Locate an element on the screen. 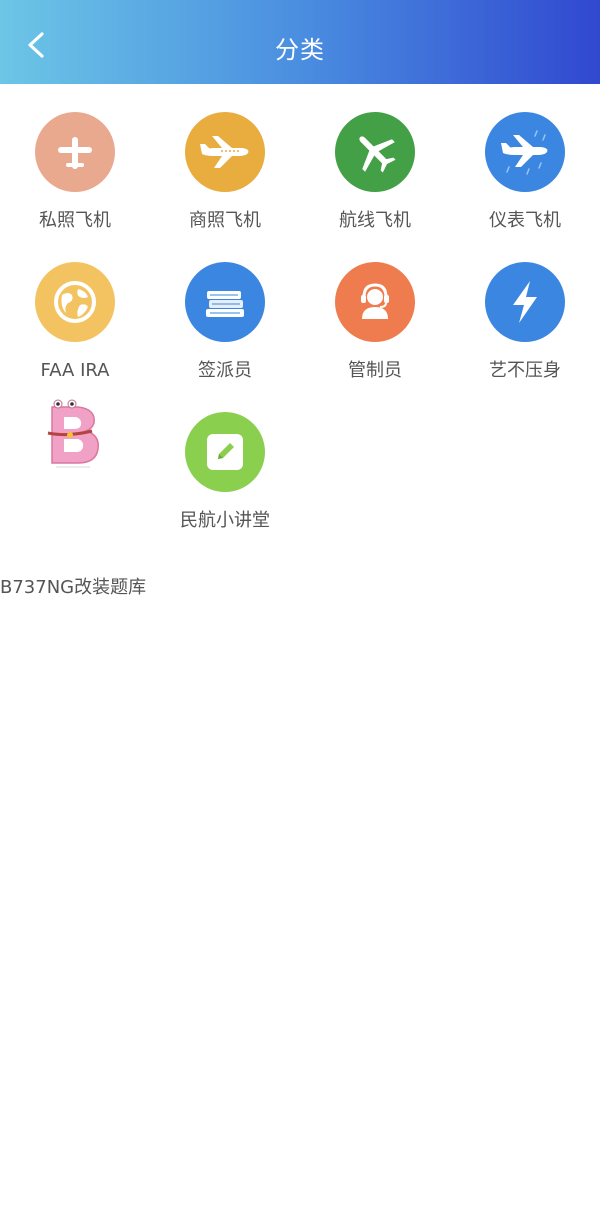 Image resolution: width=600 pixels, height=1219 pixels. globe-icon is located at coordinates (75, 302).